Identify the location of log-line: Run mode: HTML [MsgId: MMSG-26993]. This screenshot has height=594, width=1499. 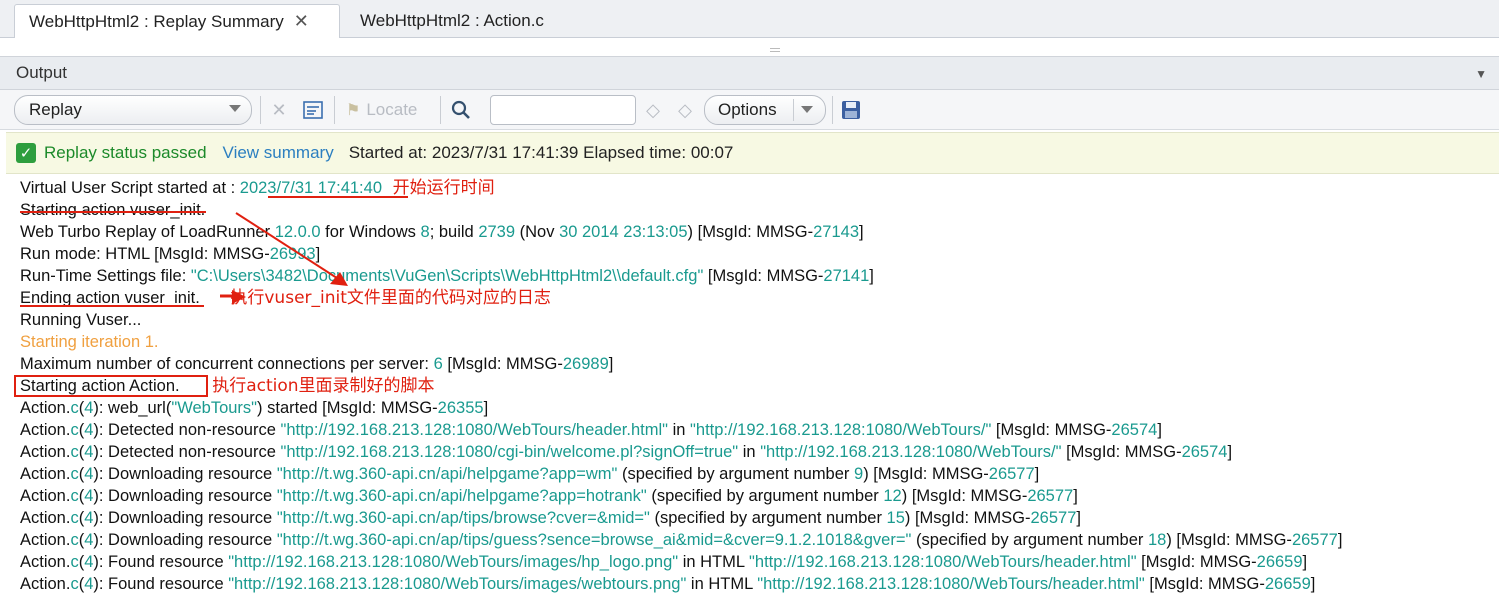
(757, 254).